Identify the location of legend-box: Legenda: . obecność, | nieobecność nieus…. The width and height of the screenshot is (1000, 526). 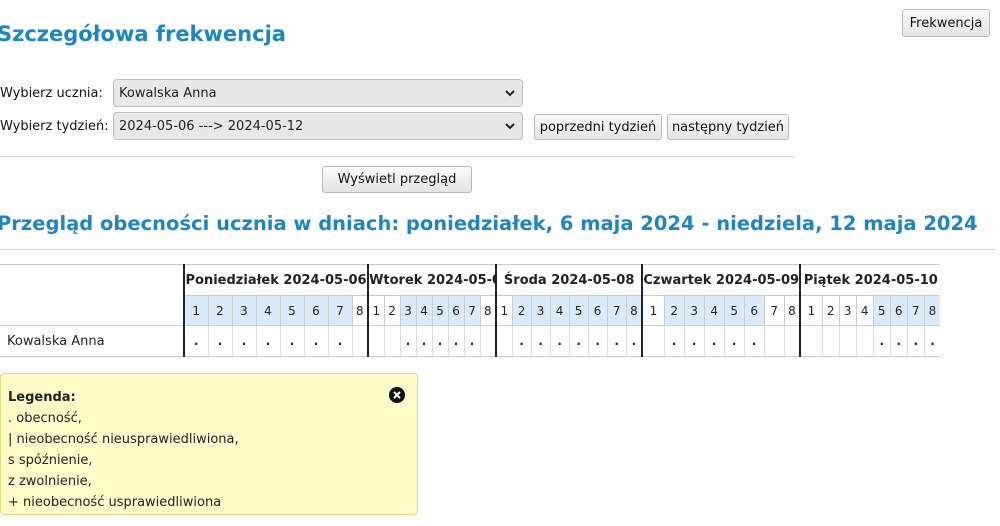
(209, 444).